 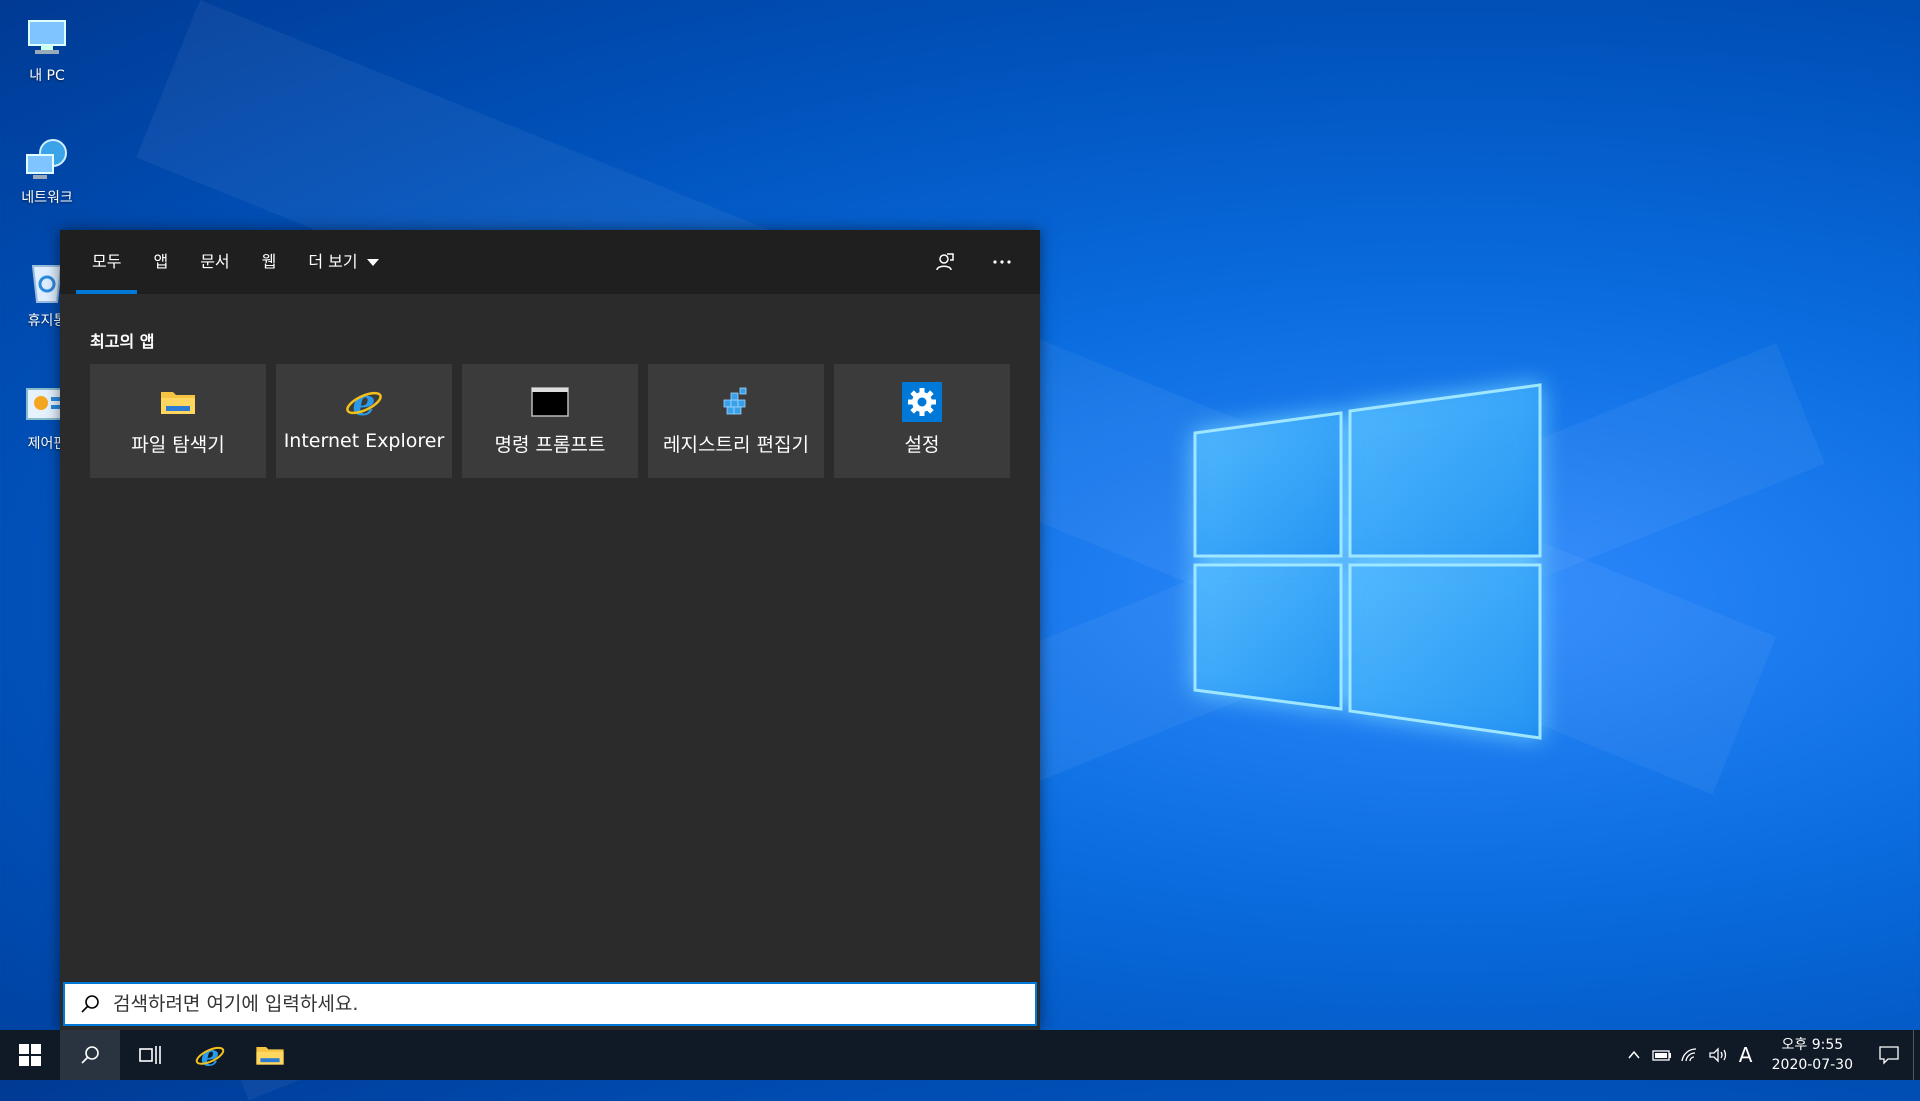 I want to click on volume-button, so click(x=1718, y=1055).